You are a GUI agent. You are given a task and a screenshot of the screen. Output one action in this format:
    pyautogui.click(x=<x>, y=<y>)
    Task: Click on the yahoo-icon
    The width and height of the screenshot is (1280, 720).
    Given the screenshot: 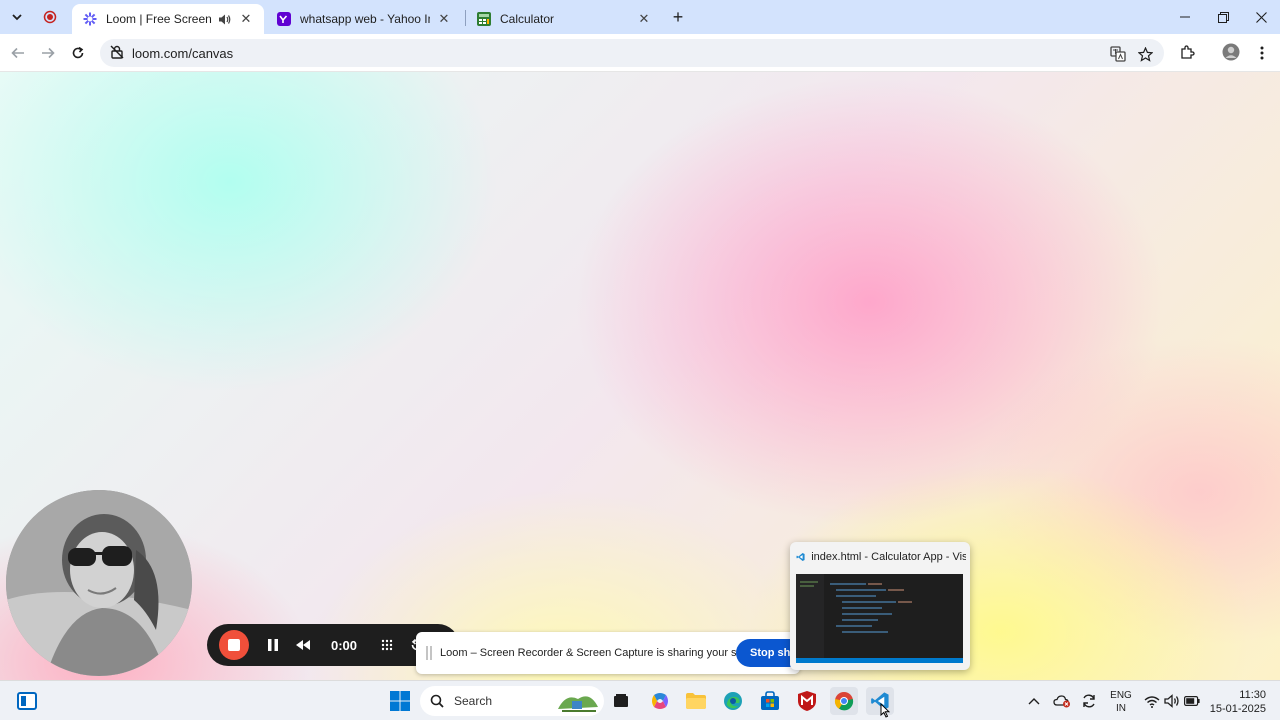 What is the action you would take?
    pyautogui.click(x=284, y=19)
    